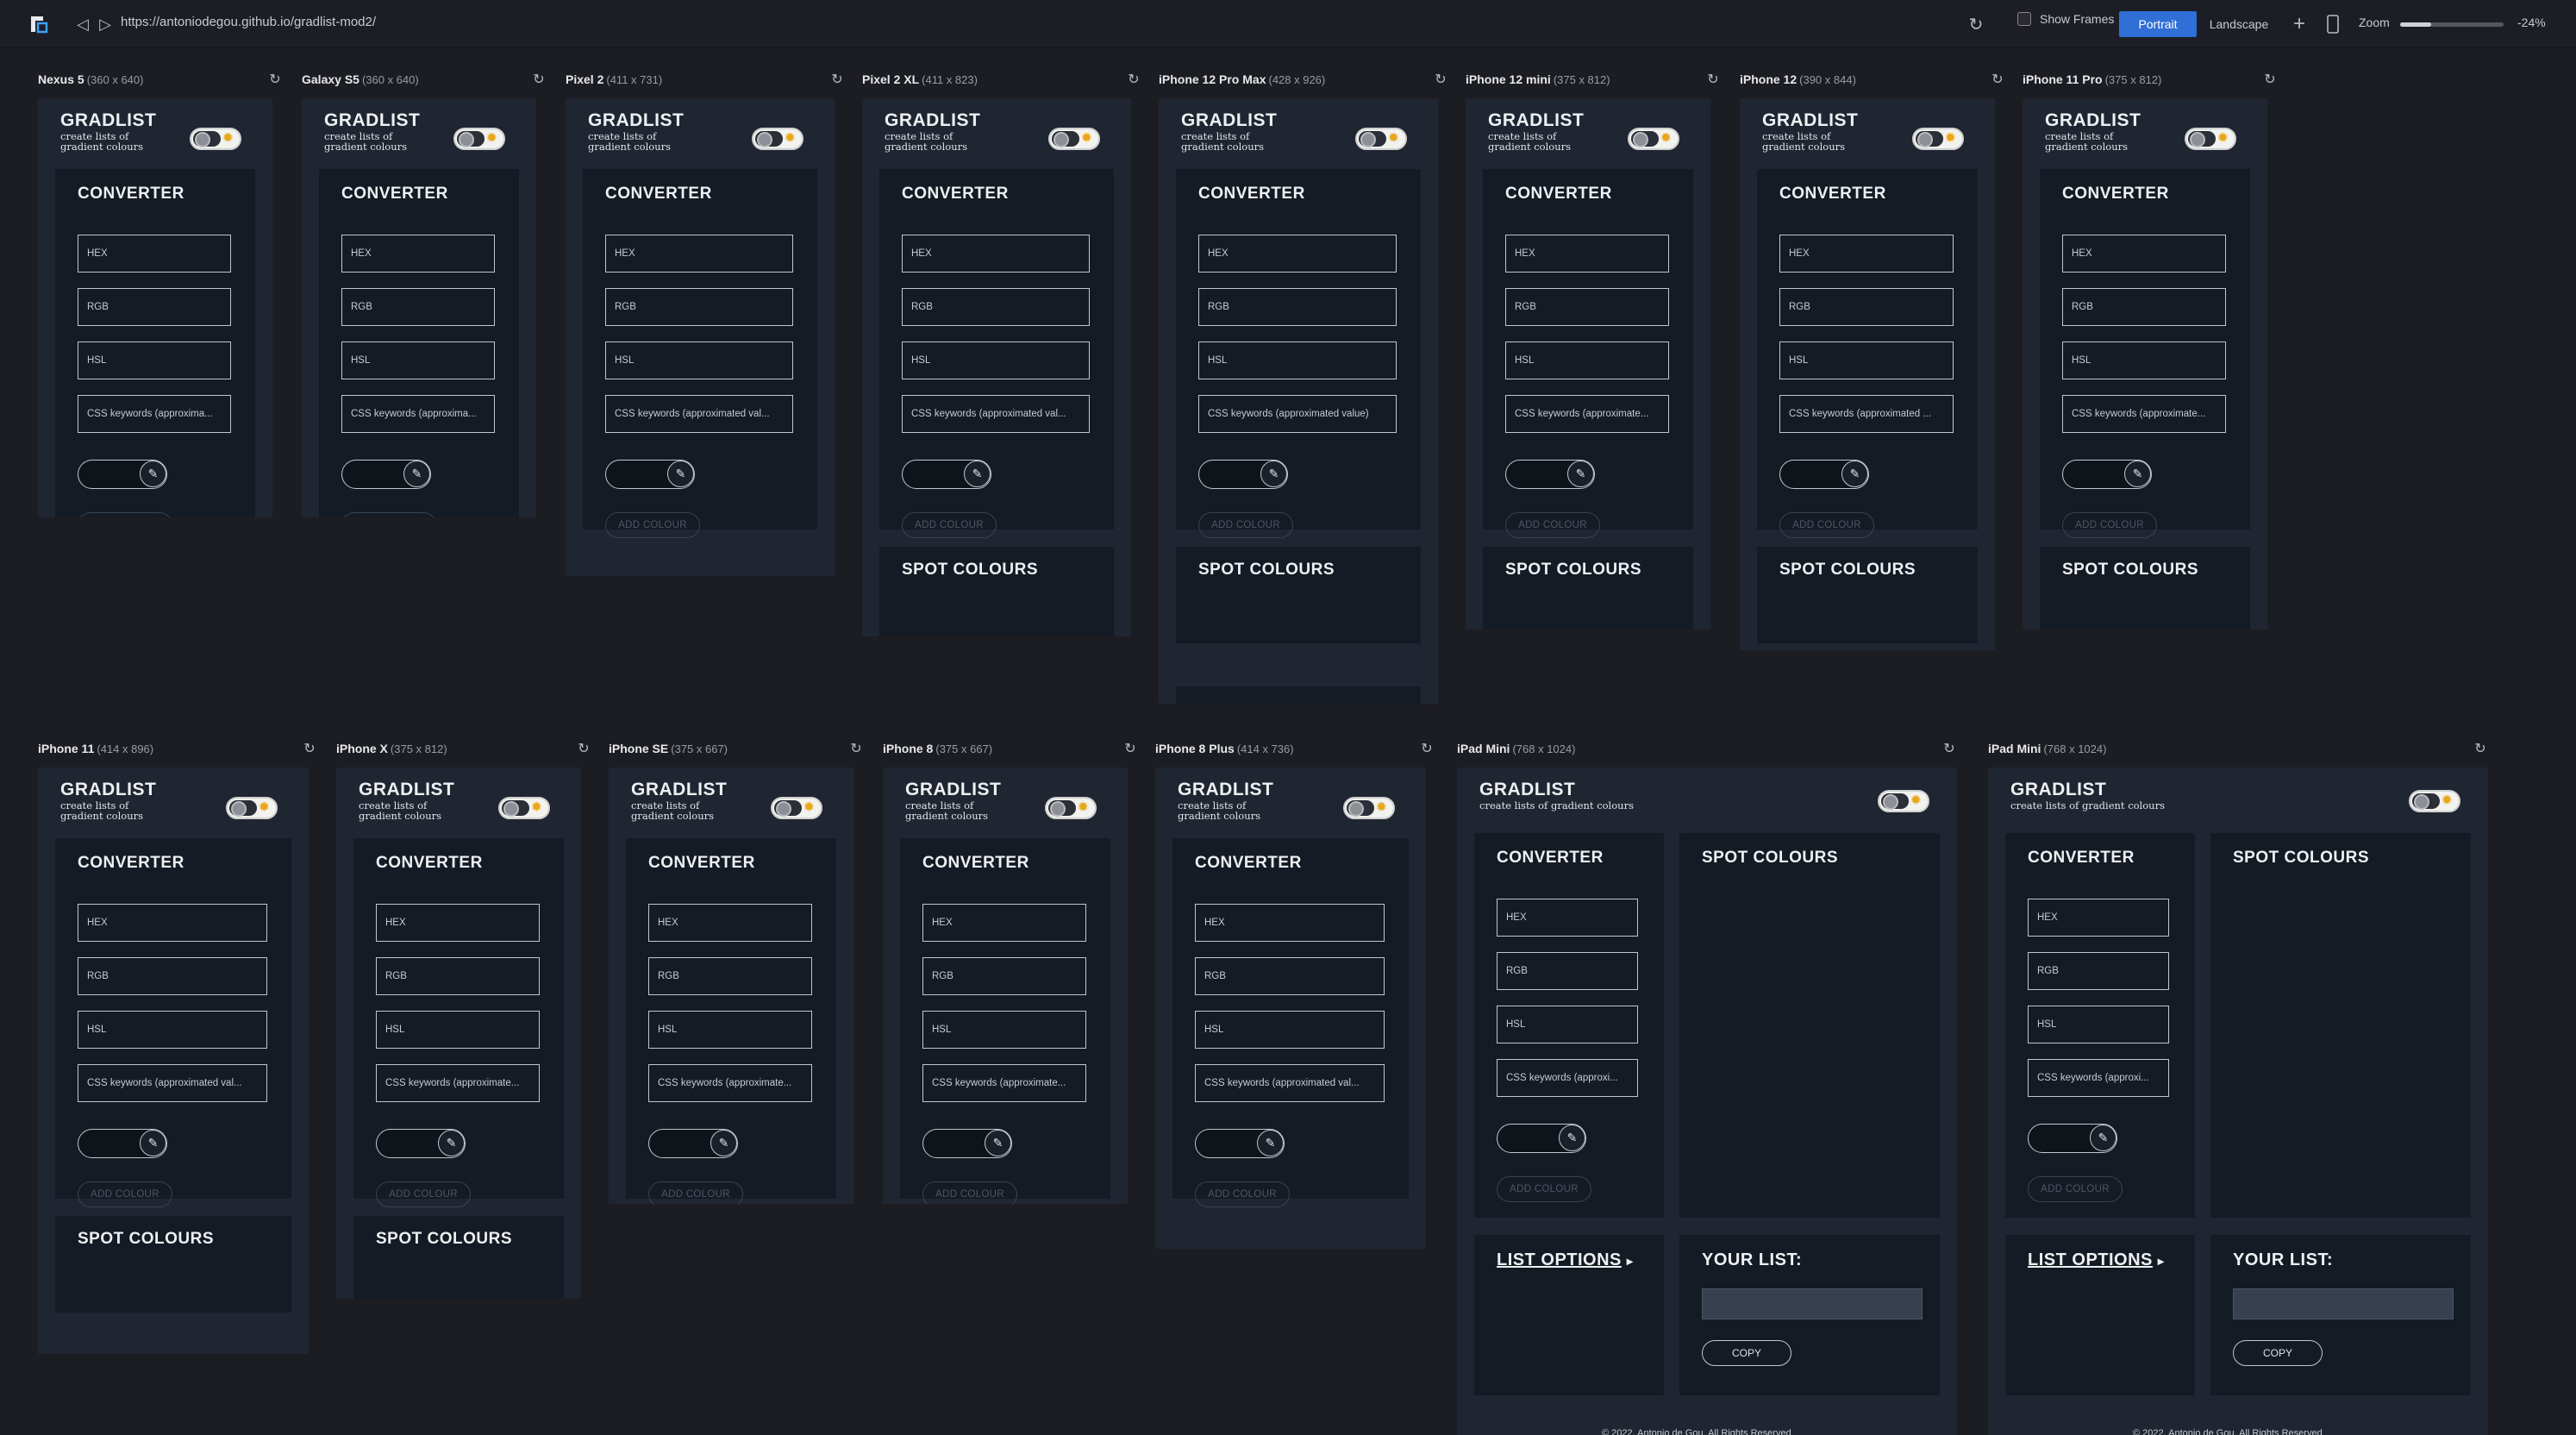  Describe the element at coordinates (2096, 1260) in the screenshot. I see `list-options-toggle: LIST OPTIONS ▸` at that location.